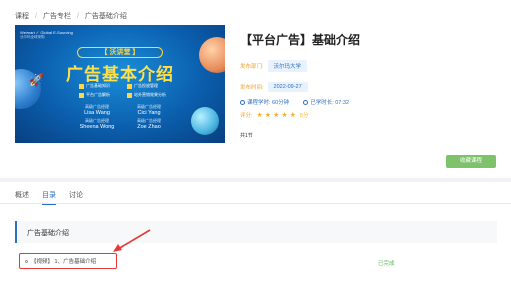 This screenshot has height=281, width=511. Describe the element at coordinates (149, 113) in the screenshot. I see `speaker-name: Cici Yang` at that location.